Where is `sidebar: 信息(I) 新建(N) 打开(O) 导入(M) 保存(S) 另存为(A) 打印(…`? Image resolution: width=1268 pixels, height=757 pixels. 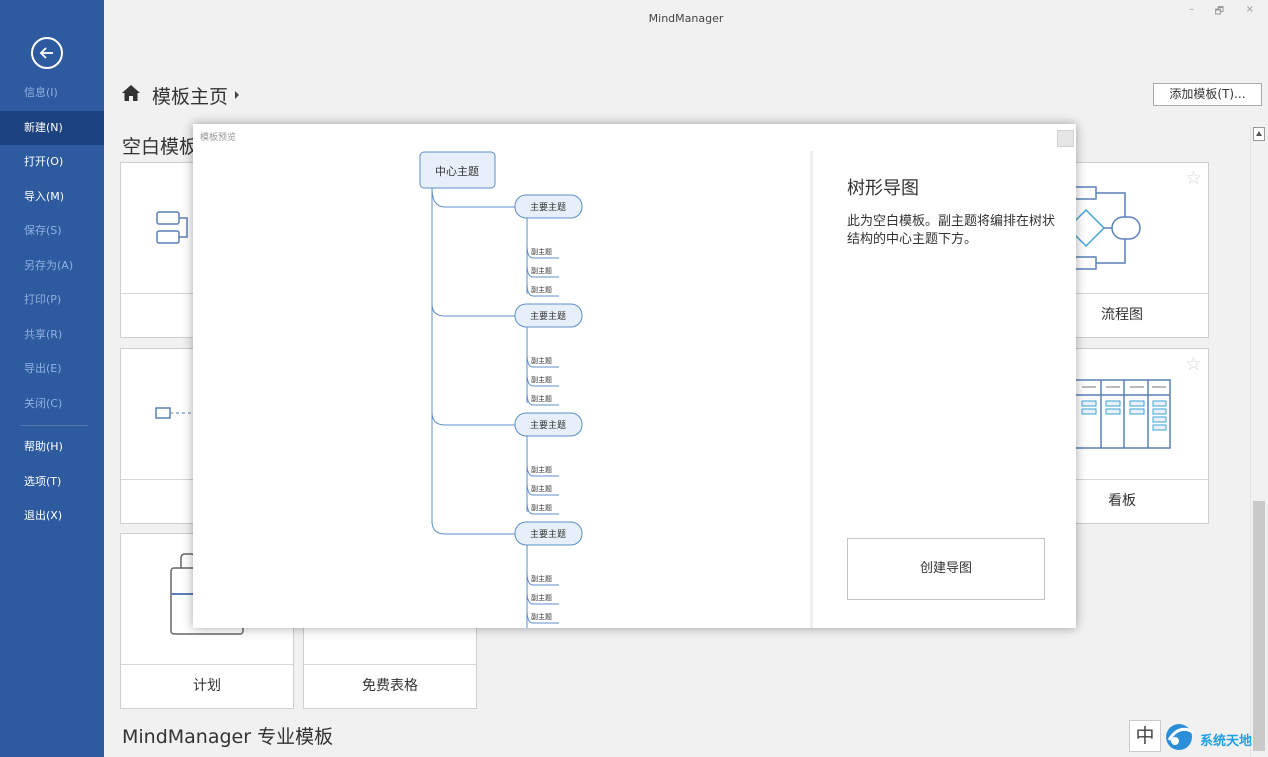 sidebar: 信息(I) 新建(N) 打开(O) 导入(M) 保存(S) 另存为(A) 打印(… is located at coordinates (52, 378).